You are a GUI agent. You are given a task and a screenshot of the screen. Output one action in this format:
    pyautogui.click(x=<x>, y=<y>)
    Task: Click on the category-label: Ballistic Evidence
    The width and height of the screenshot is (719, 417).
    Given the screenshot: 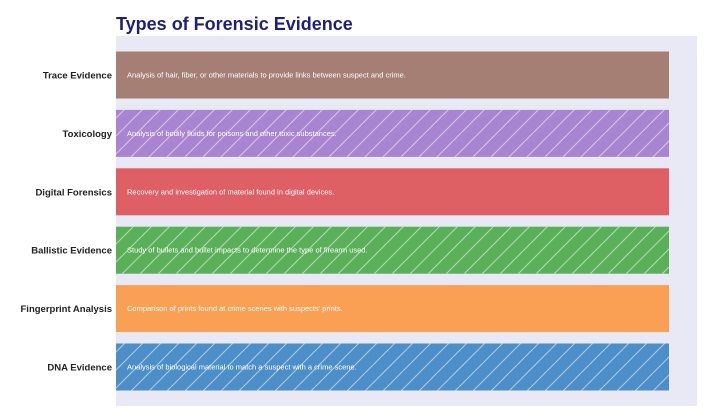 What is the action you would take?
    pyautogui.click(x=71, y=251)
    